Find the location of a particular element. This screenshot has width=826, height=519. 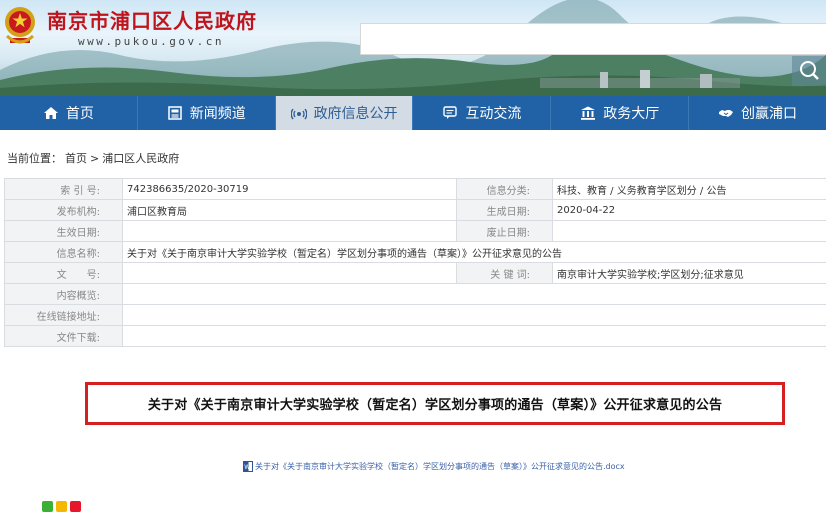

nav-item-service-hall: 政务大厅 is located at coordinates (620, 113).